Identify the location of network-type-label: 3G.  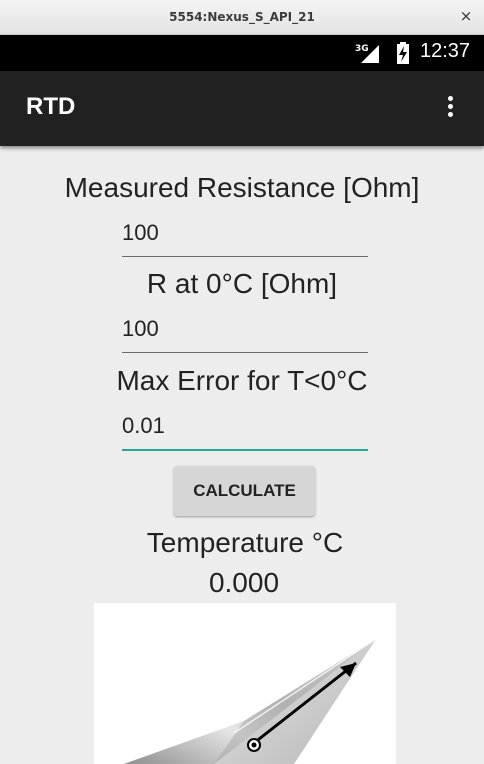
(362, 49).